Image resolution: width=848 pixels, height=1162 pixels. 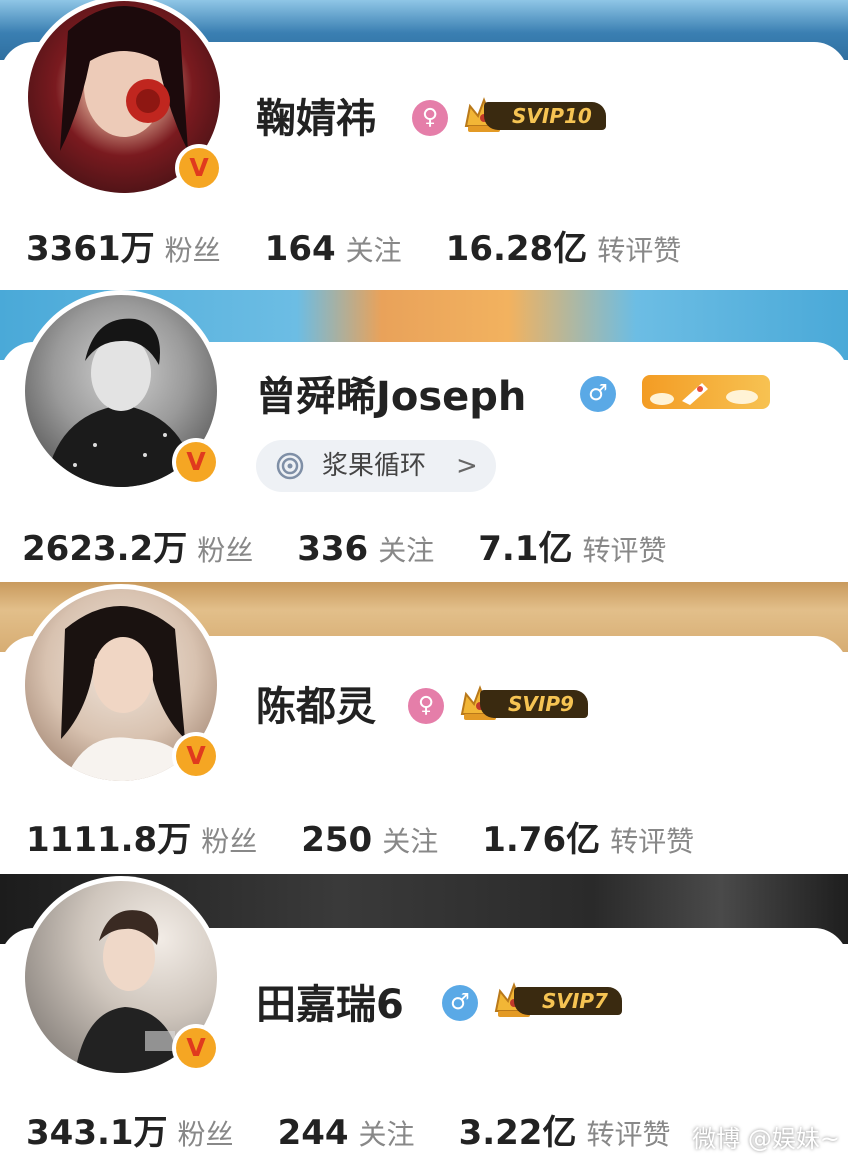 I want to click on profile-name: 鞠婧祎, so click(x=316, y=119).